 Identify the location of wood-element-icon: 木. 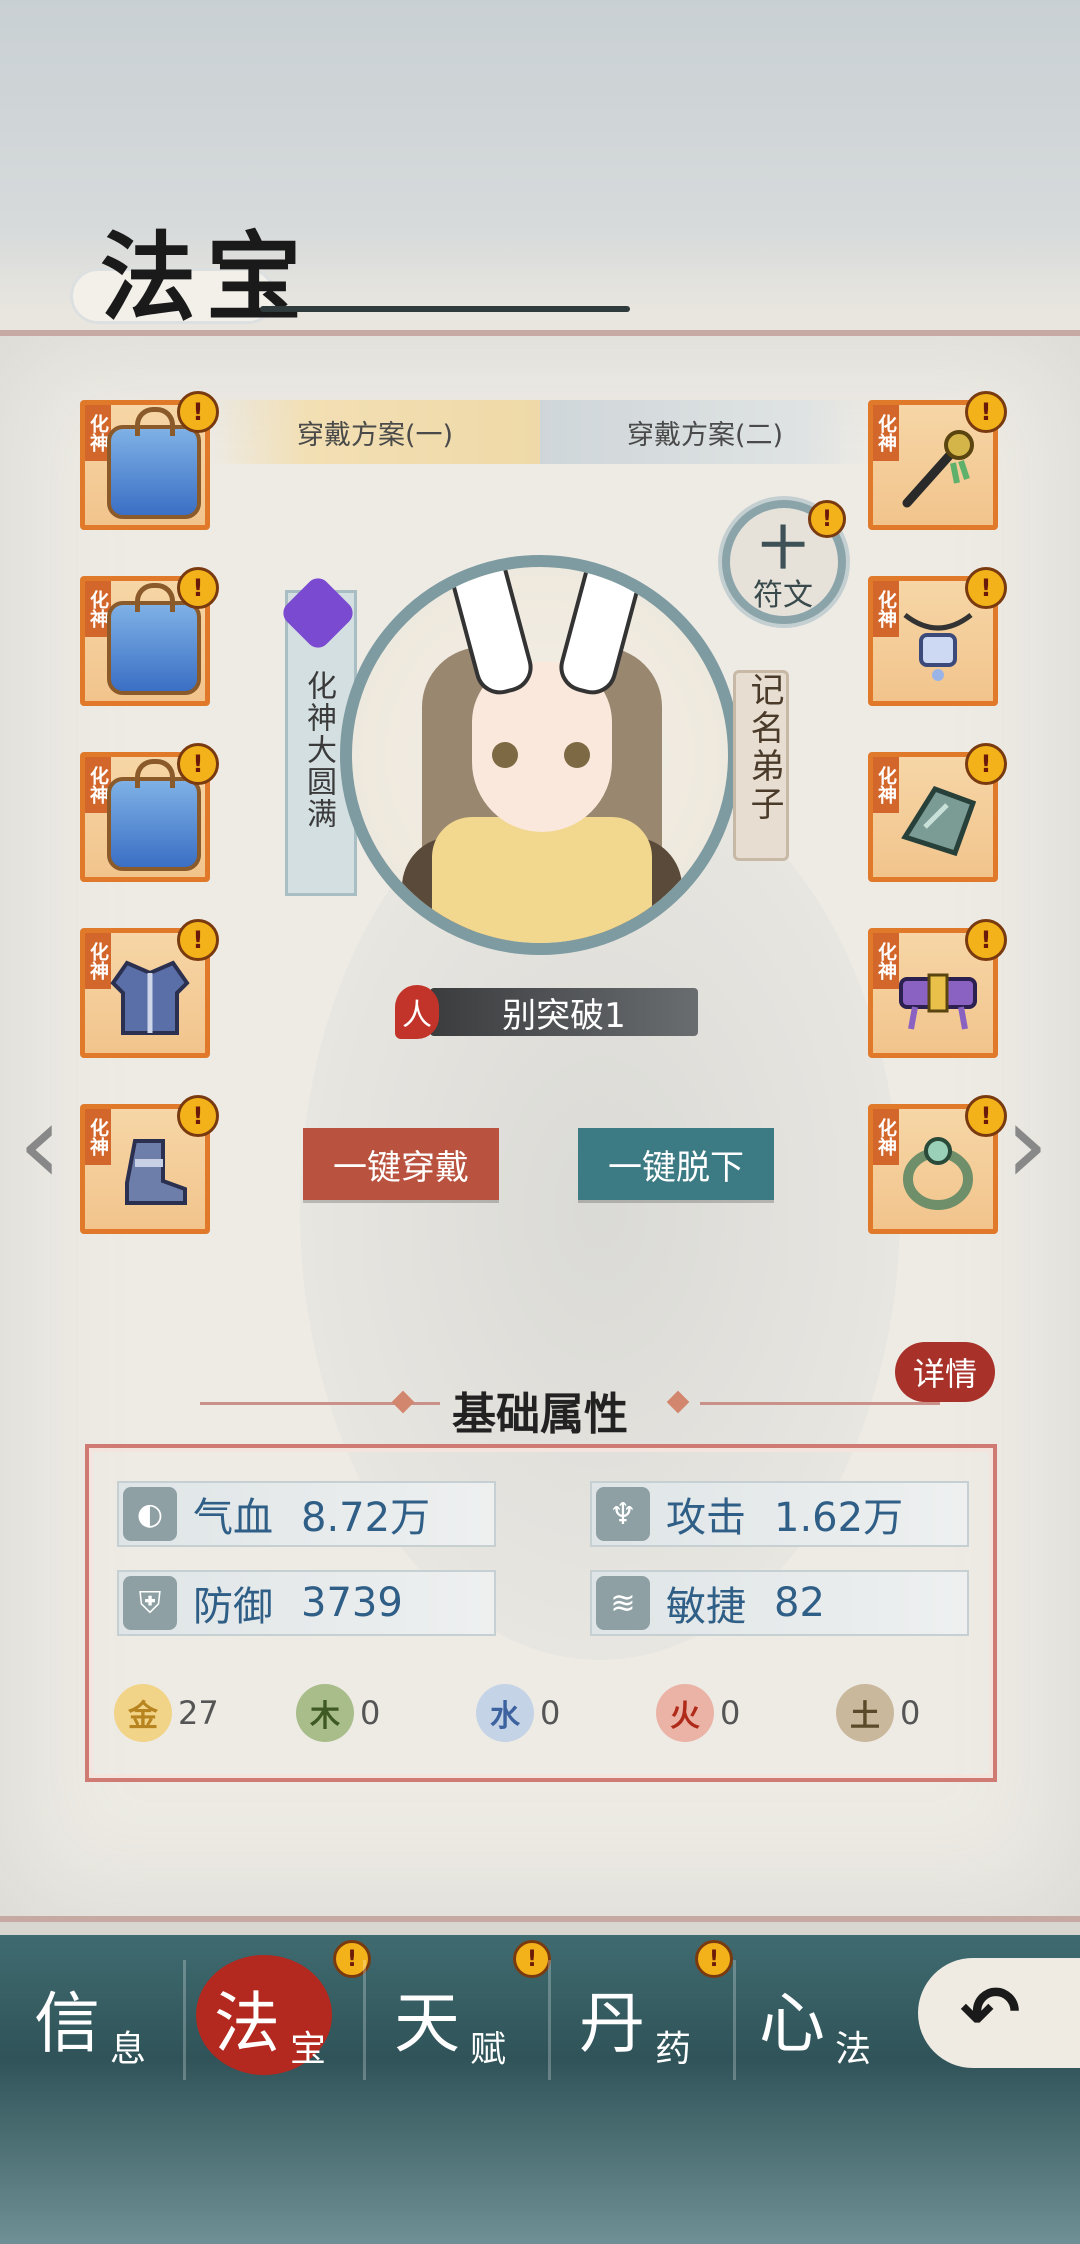
(325, 1713).